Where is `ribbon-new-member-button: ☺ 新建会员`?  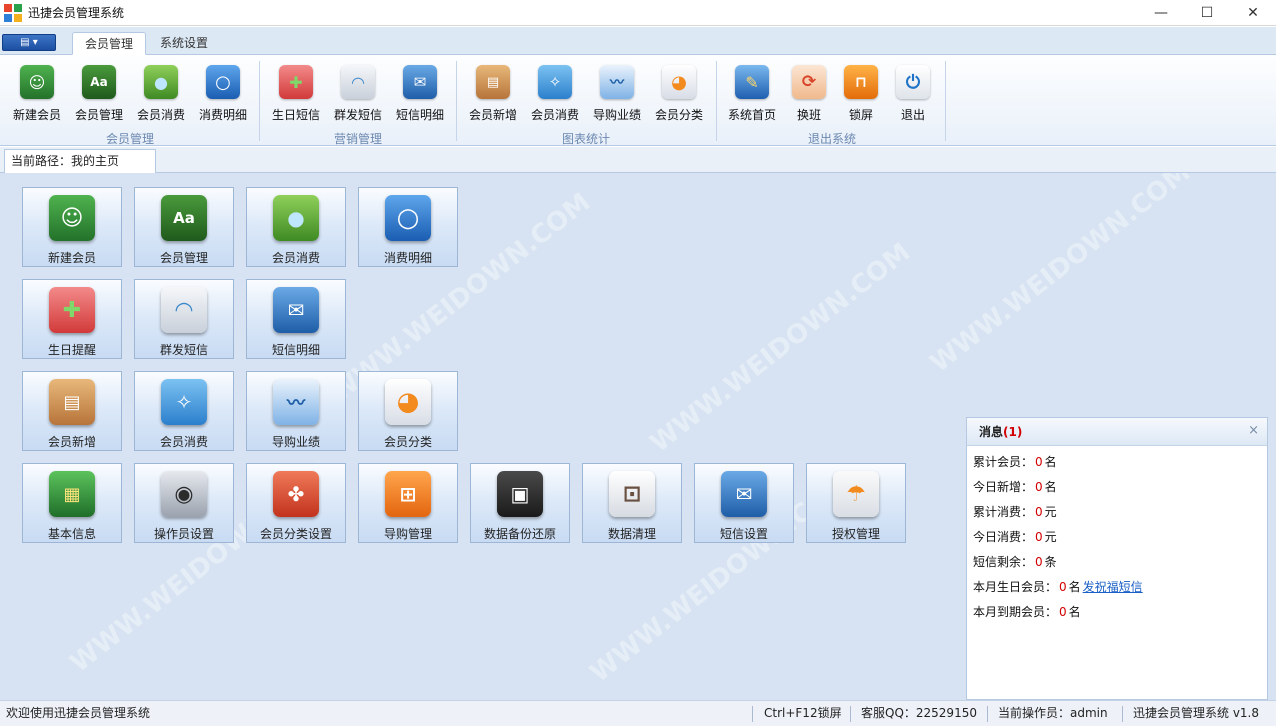 ribbon-new-member-button: ☺ 新建会员 is located at coordinates (37, 95).